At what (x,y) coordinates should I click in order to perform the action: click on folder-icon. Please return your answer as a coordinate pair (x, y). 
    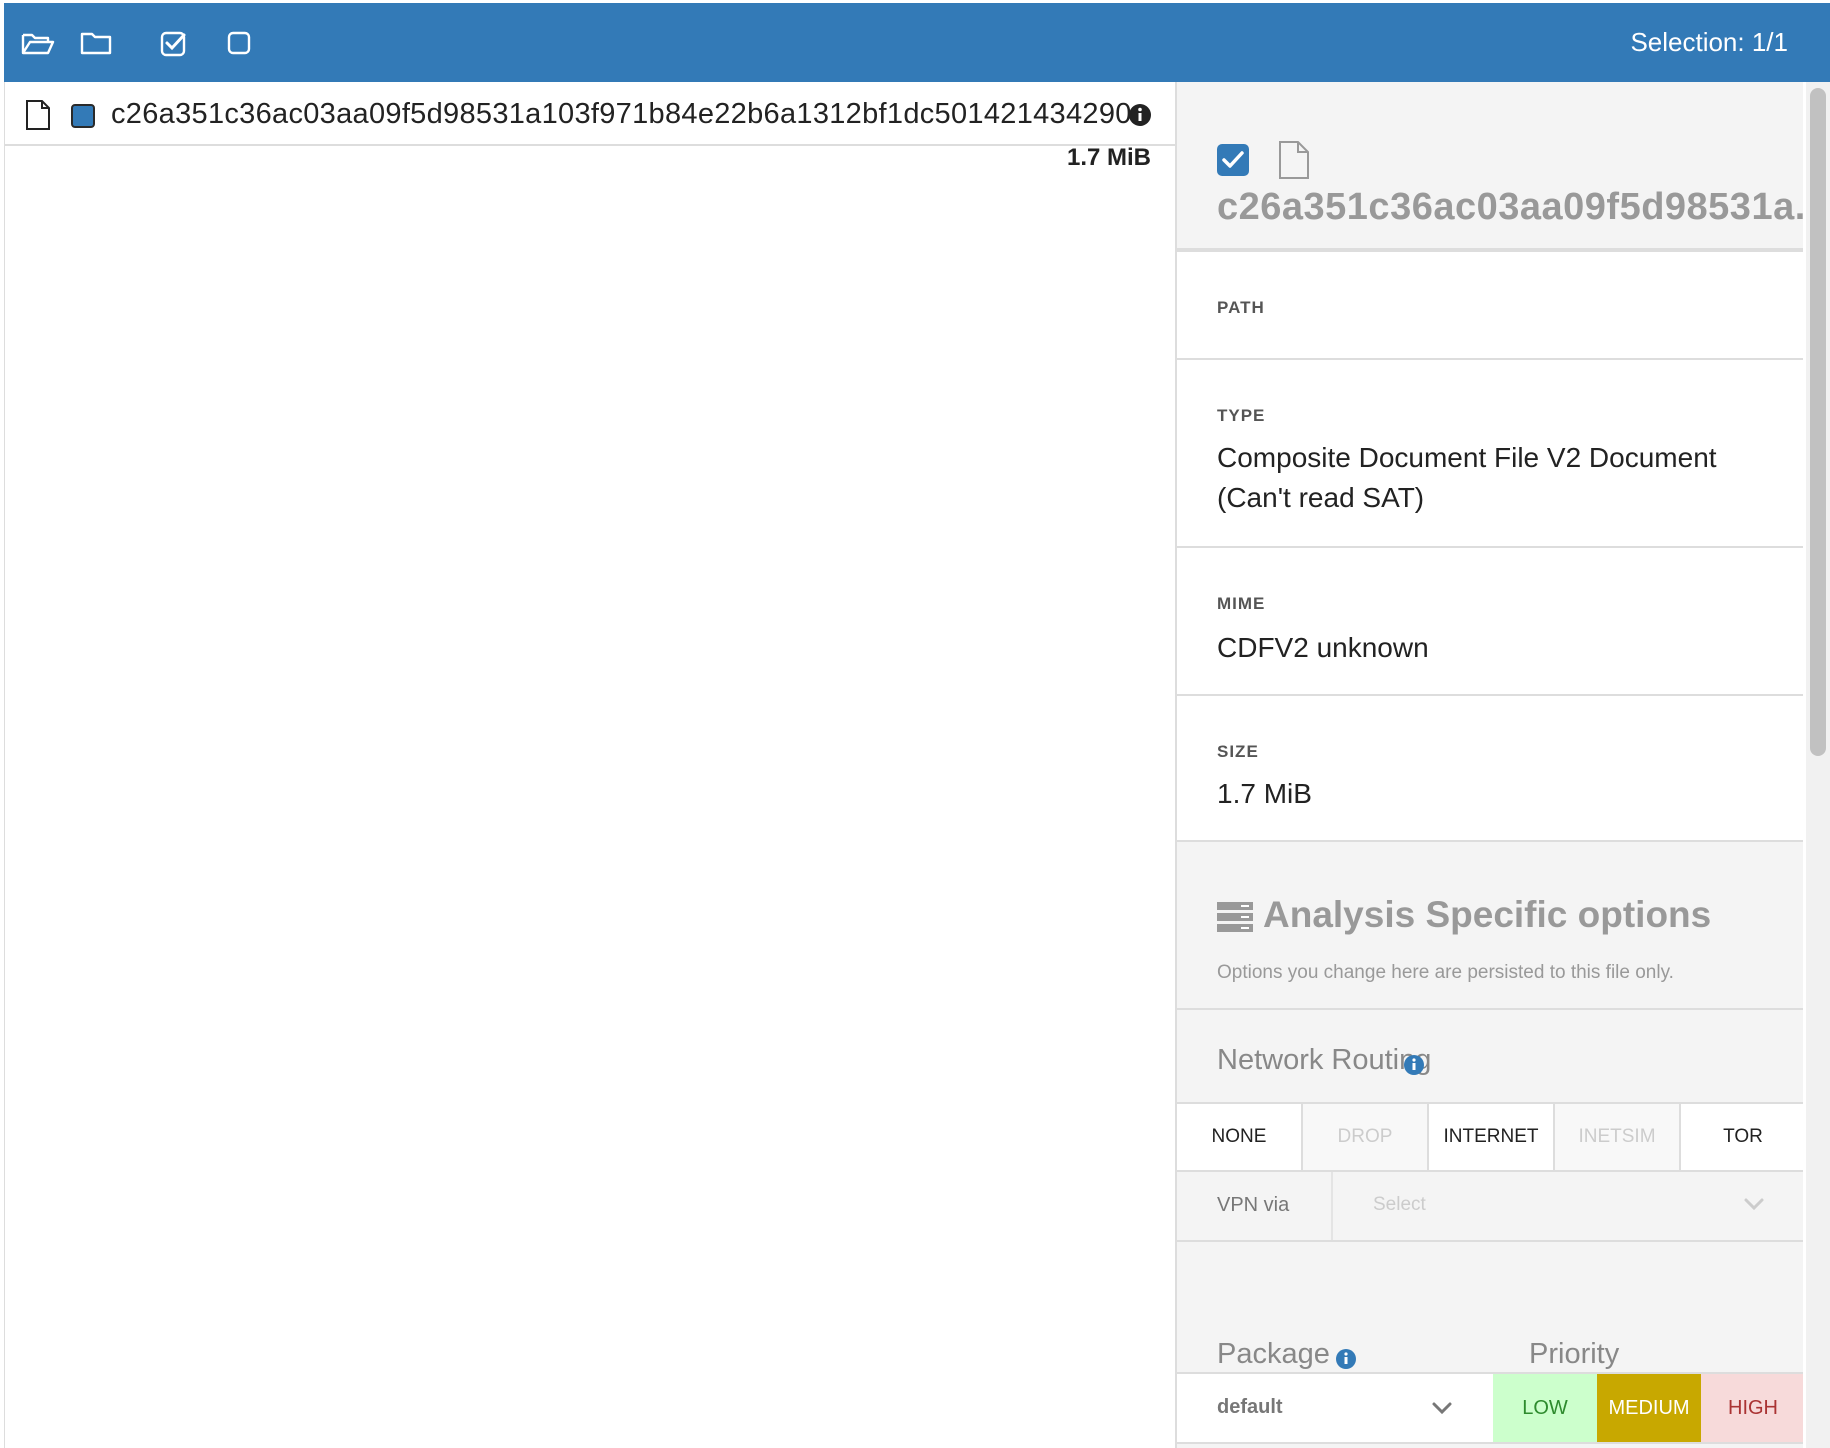
    Looking at the image, I should click on (96, 43).